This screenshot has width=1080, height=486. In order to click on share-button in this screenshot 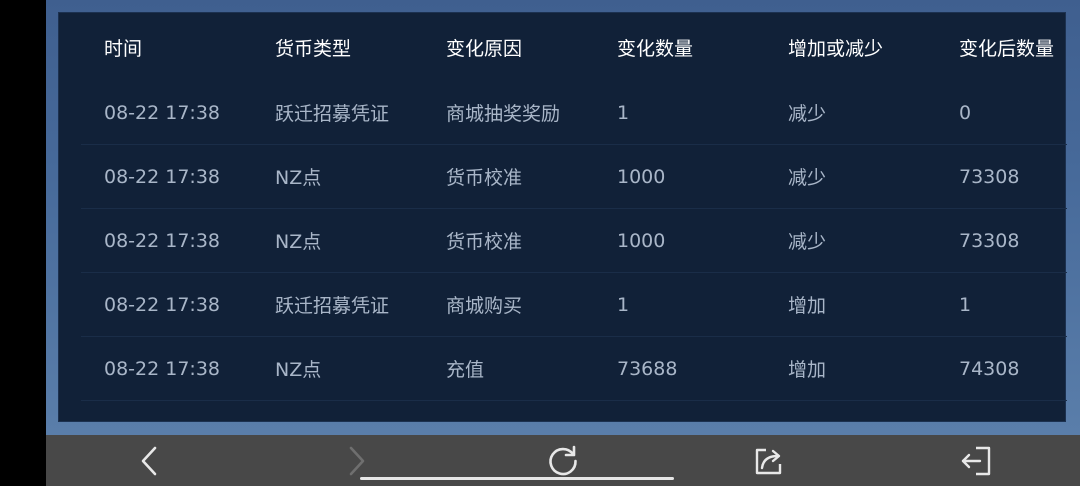, I will do `click(769, 460)`.